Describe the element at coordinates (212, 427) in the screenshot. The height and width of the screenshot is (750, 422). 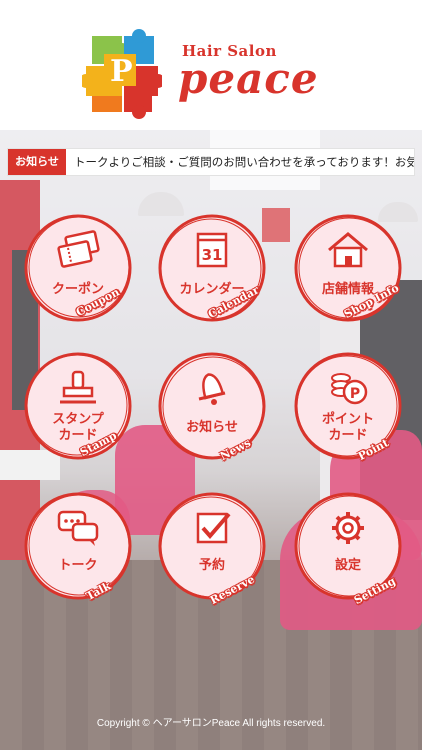
I see `menu-news-label: お知らせ` at that location.